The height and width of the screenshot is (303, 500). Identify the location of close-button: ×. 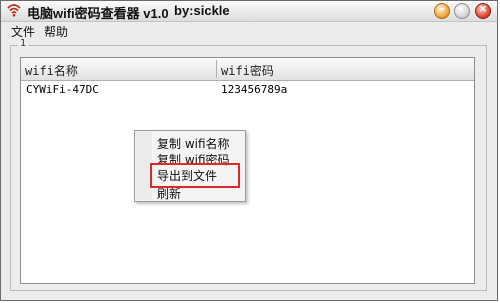
(483, 10).